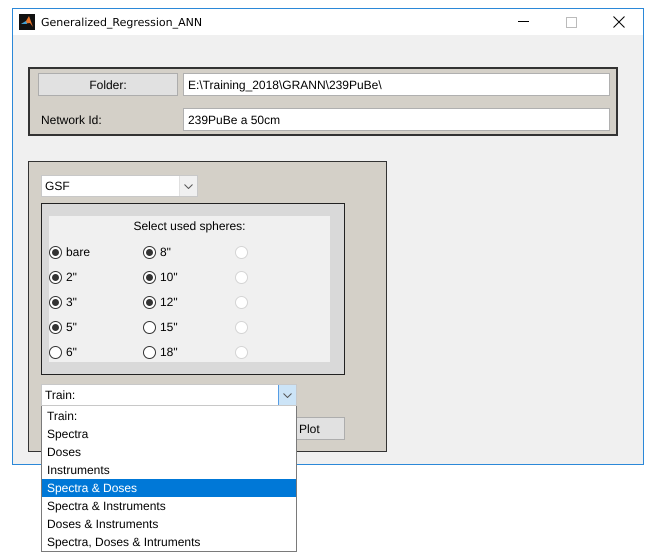  Describe the element at coordinates (71, 302) in the screenshot. I see `radio-label: 3"` at that location.